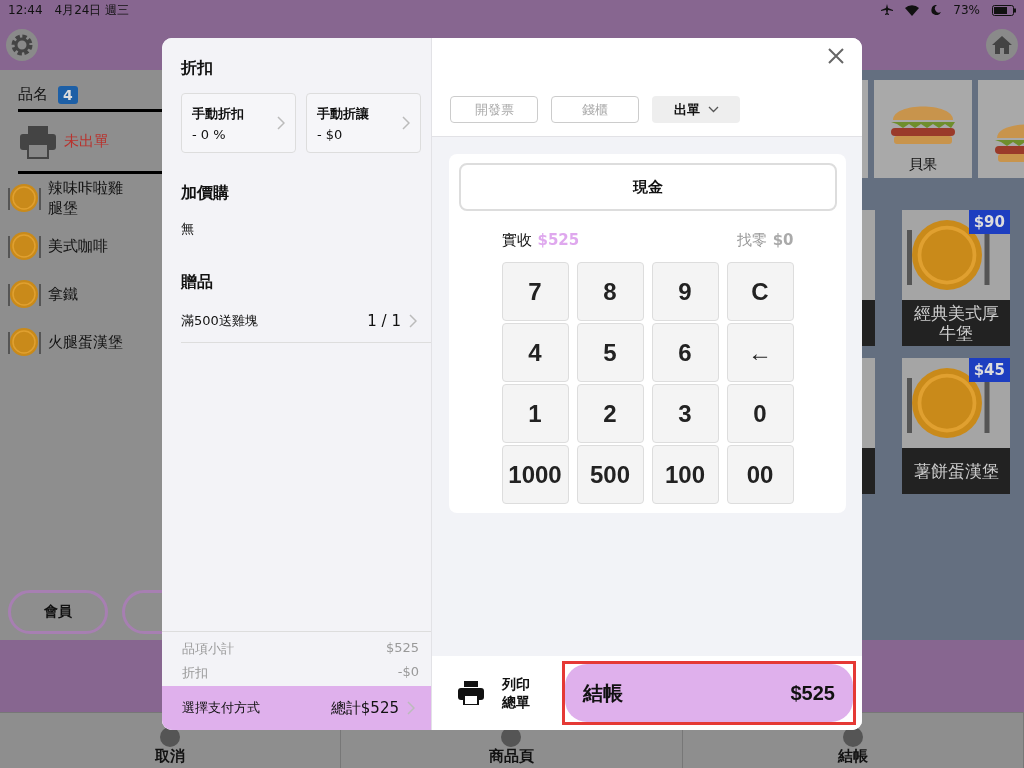  I want to click on keypad-key: 7, so click(535, 291).